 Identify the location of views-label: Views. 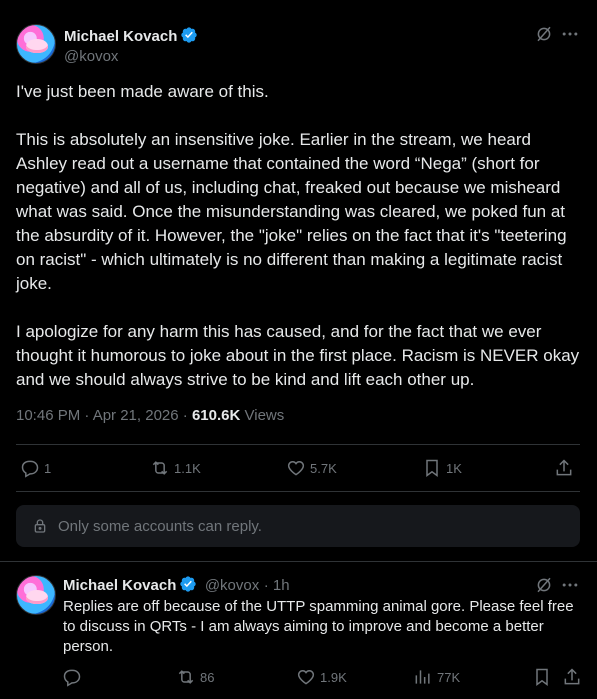
(264, 415).